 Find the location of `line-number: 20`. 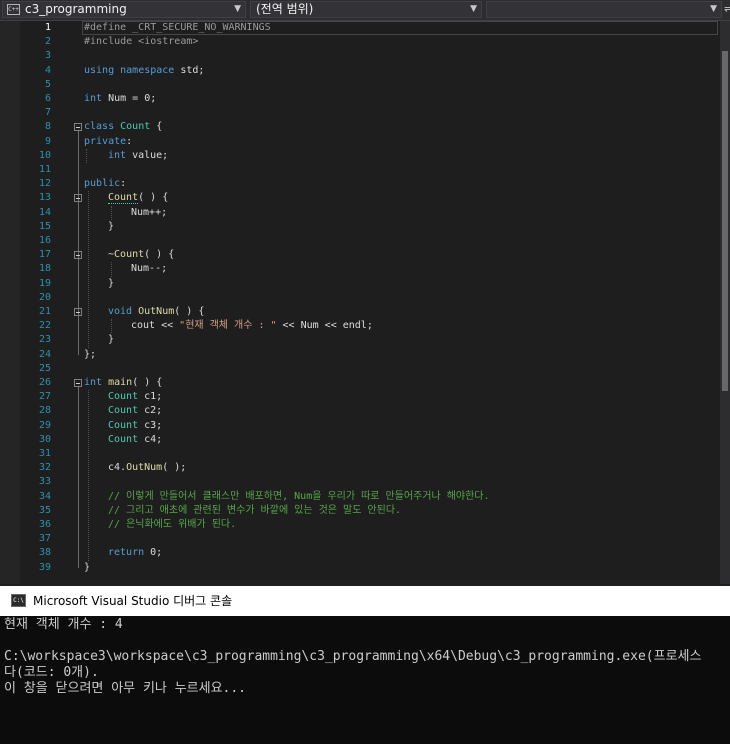

line-number: 20 is located at coordinates (44, 297).